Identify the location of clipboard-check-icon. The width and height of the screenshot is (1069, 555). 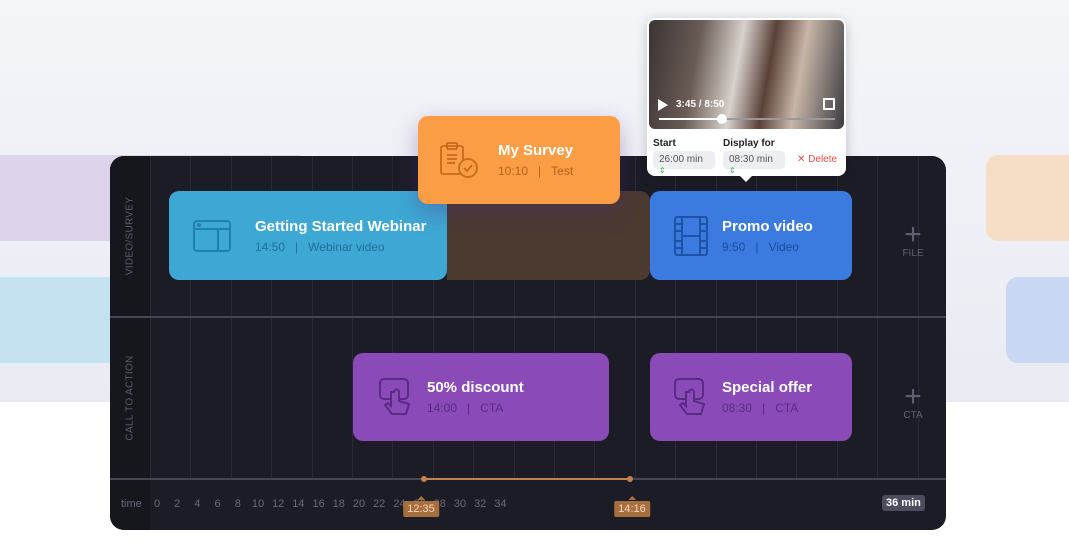
(459, 160).